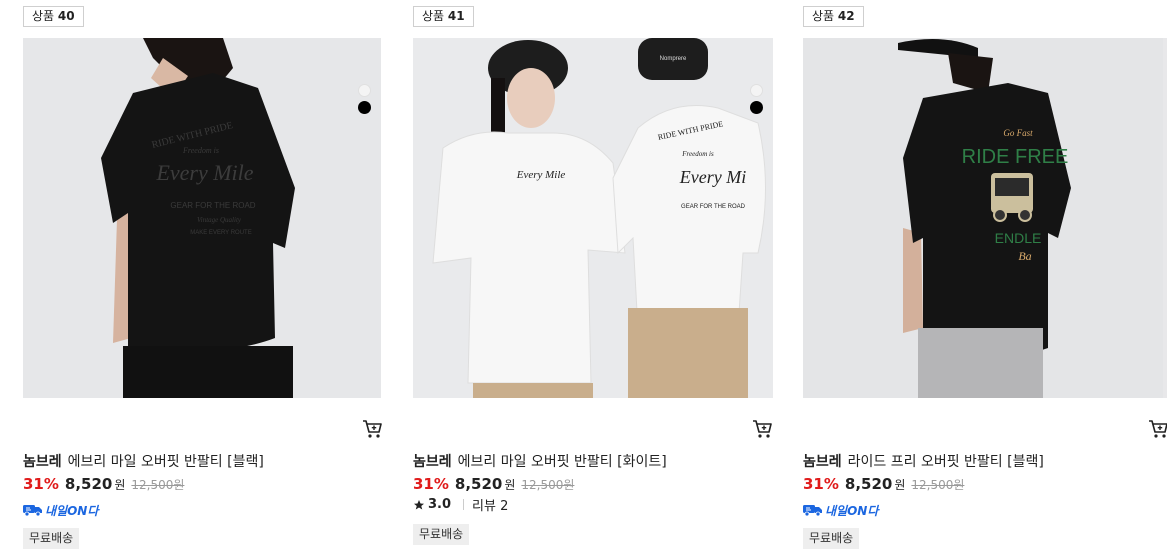 The height and width of the screenshot is (554, 1167). Describe the element at coordinates (833, 16) in the screenshot. I see `product-number-badge: 상품 42` at that location.